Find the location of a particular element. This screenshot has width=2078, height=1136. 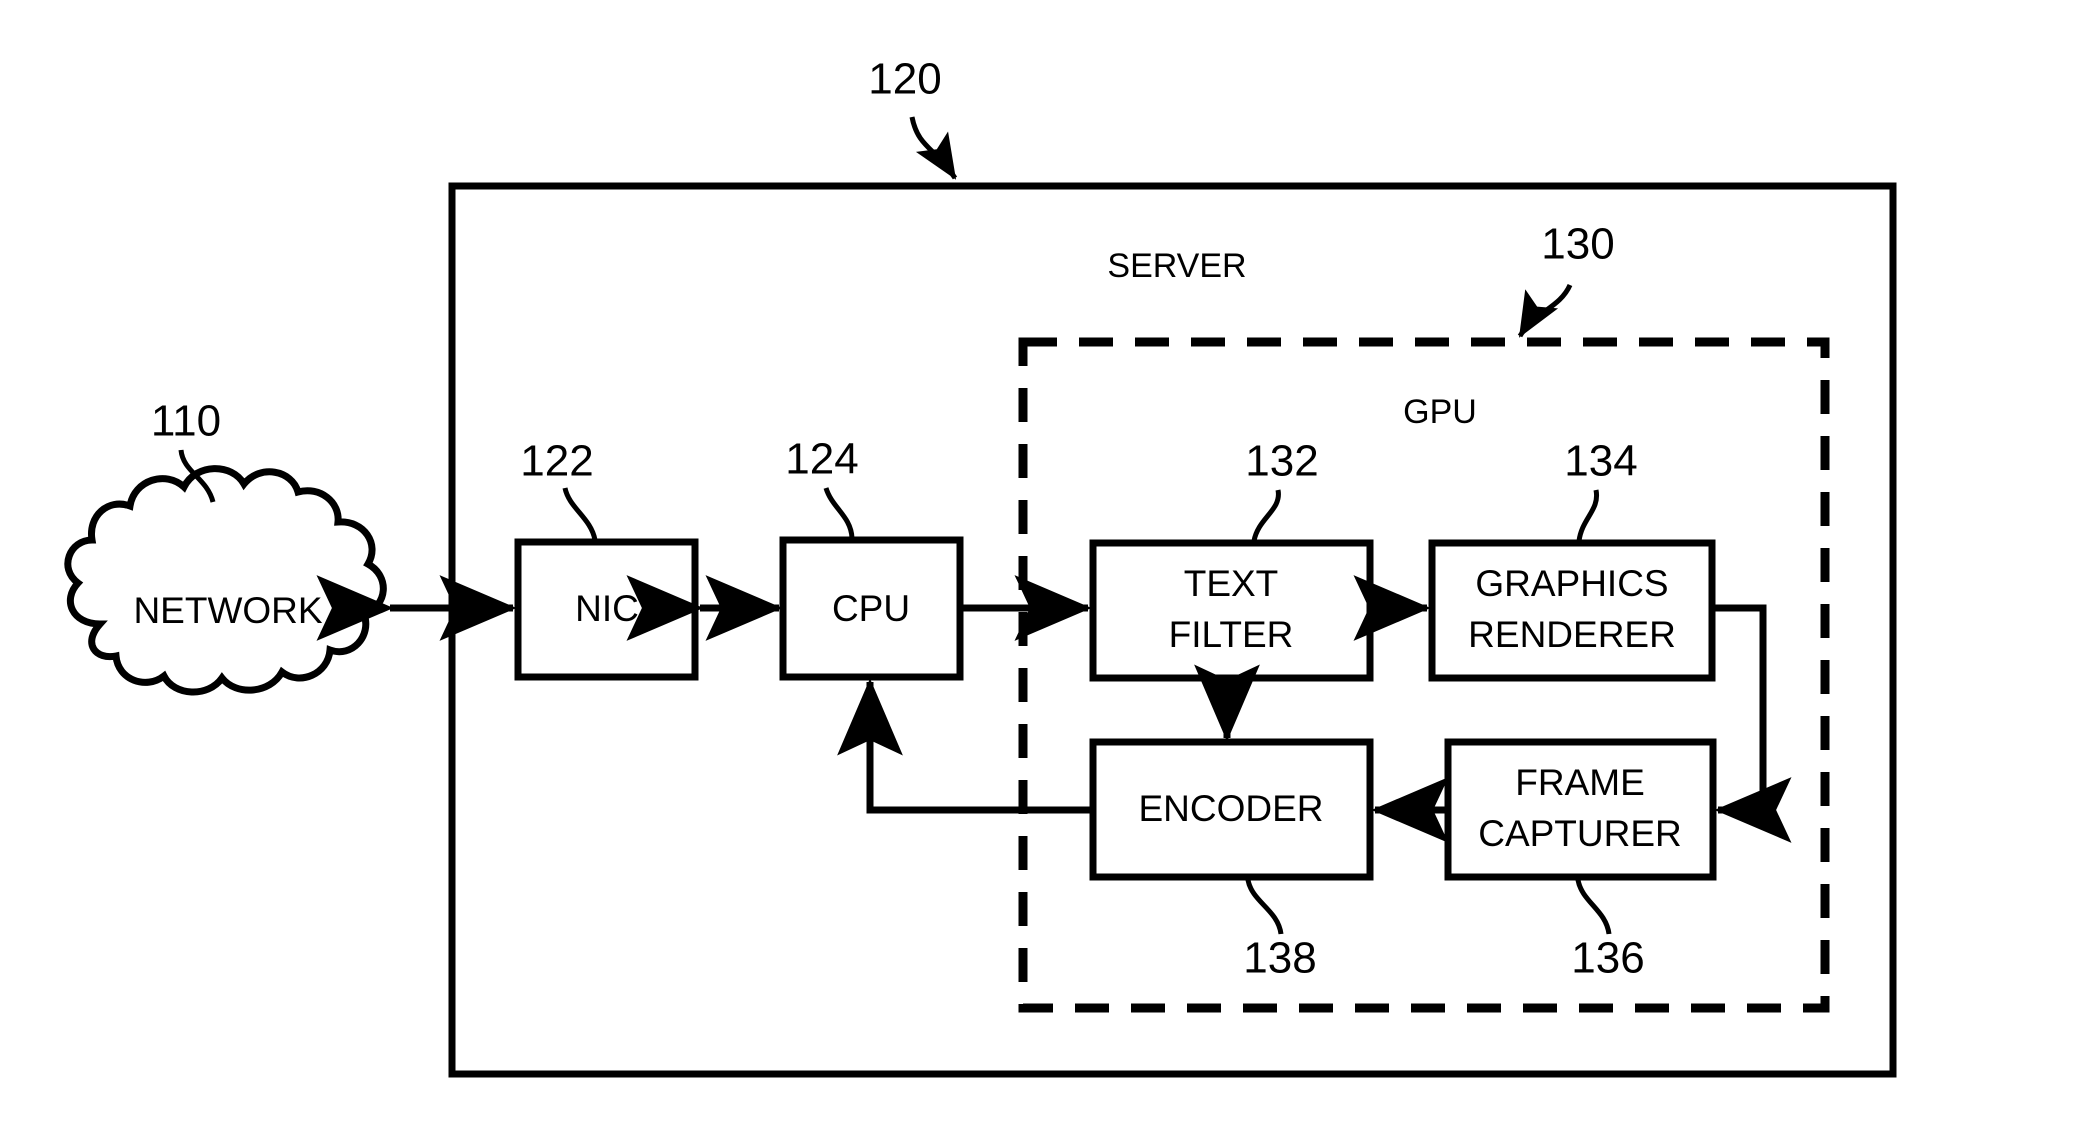

graphics-renderer-label-line2: RENDERER is located at coordinates (1572, 634).